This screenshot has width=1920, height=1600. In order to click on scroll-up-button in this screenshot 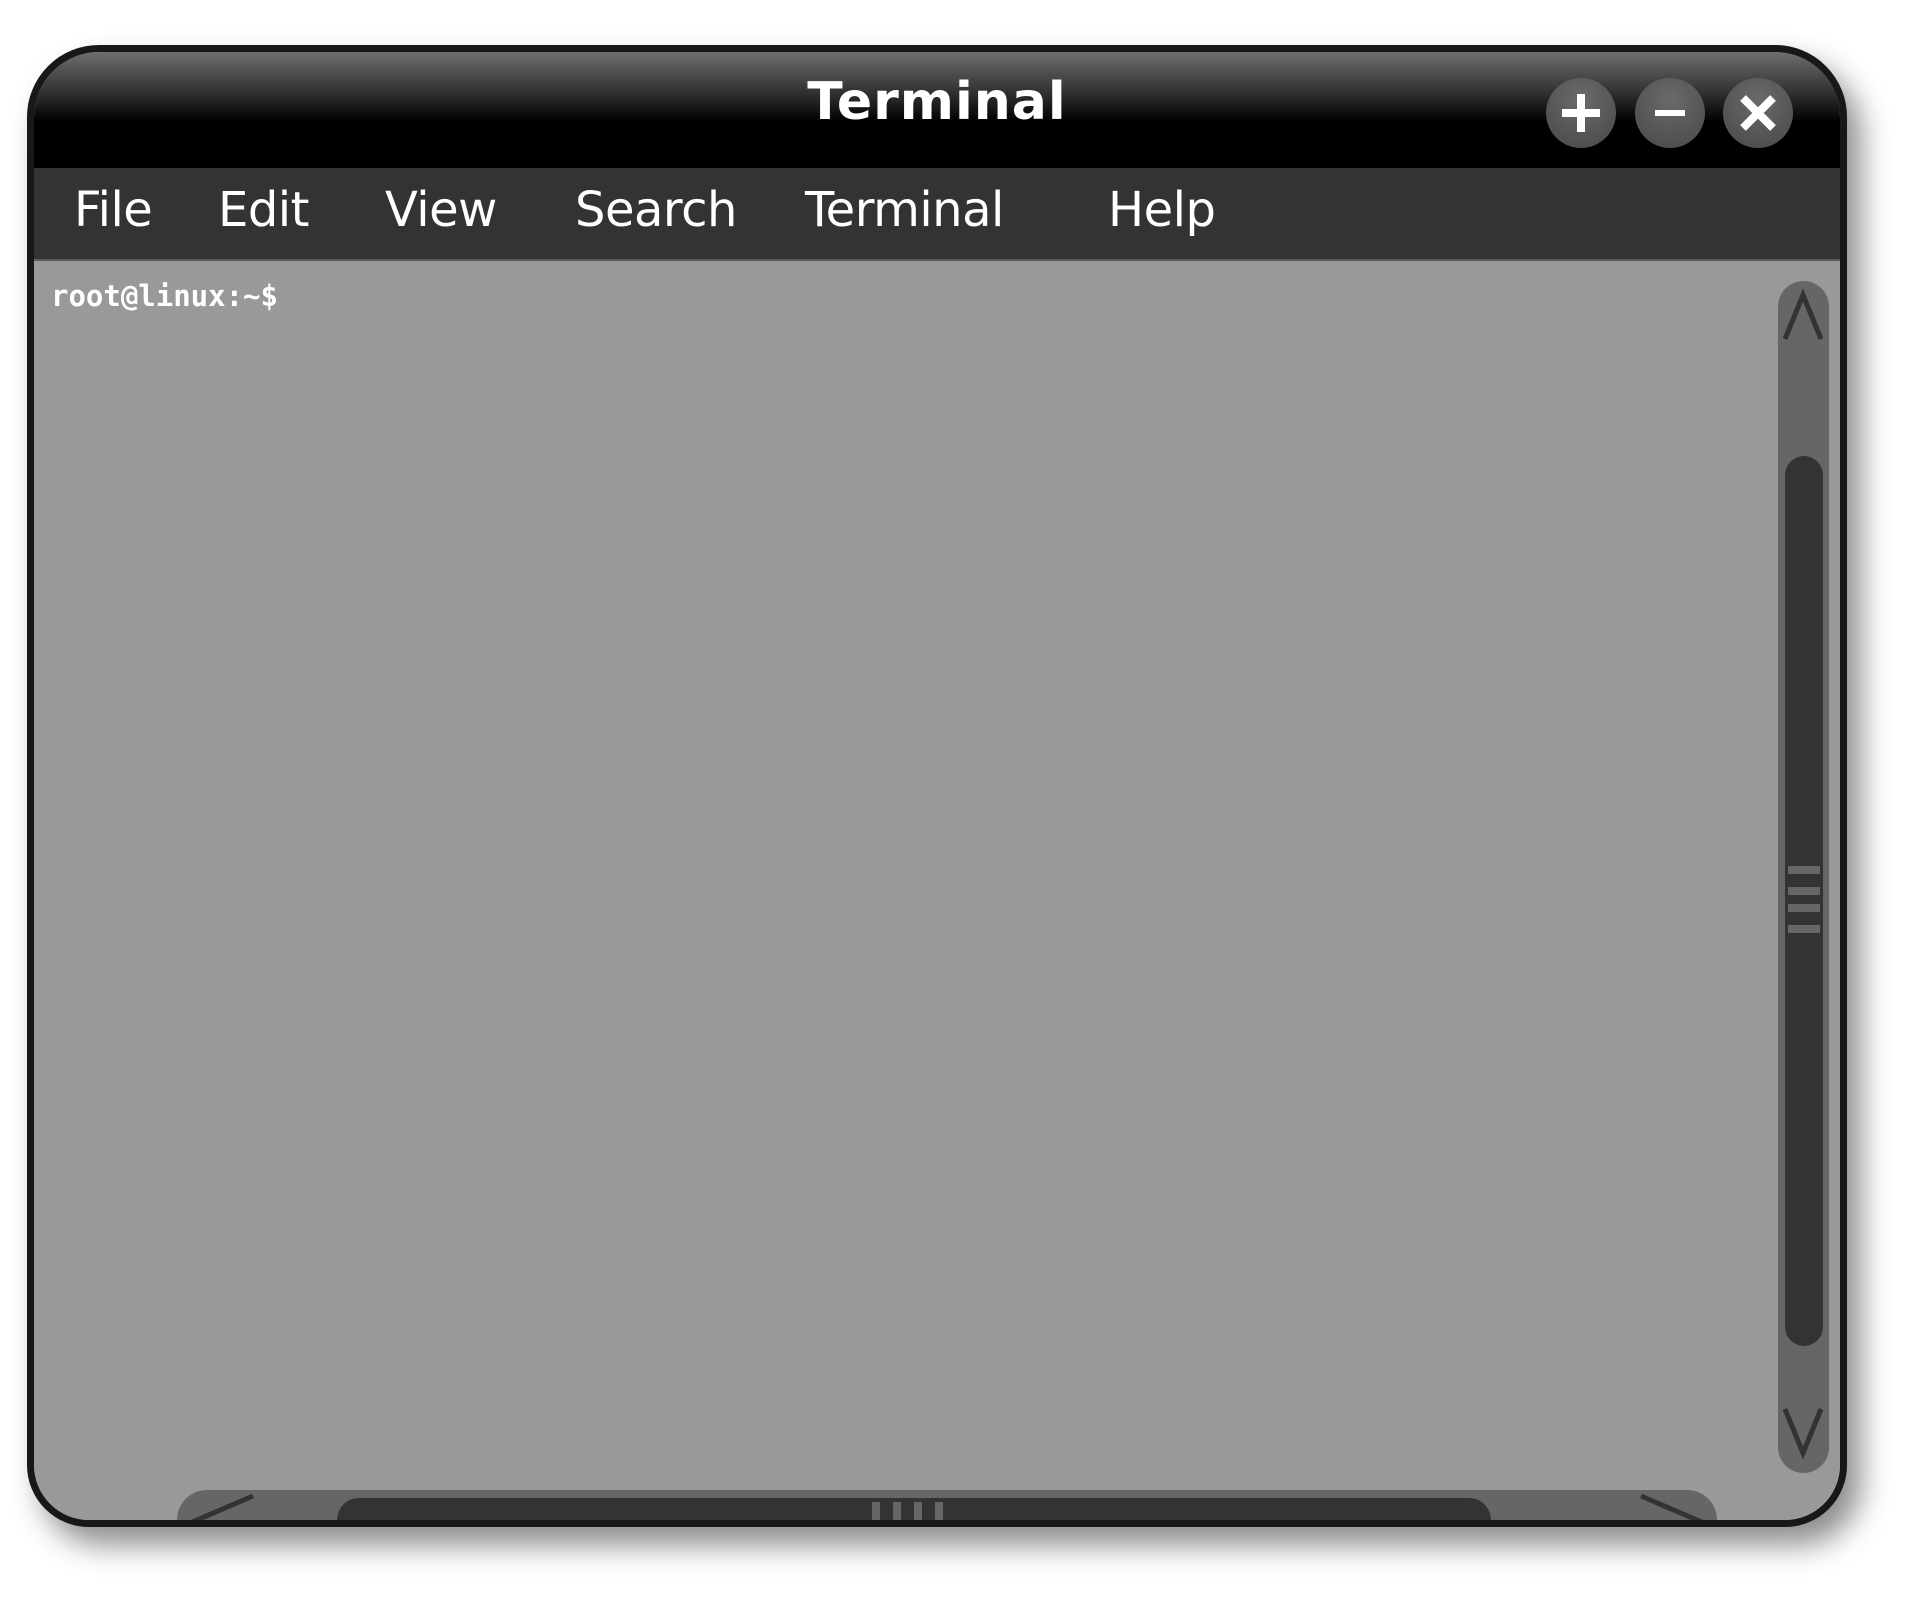, I will do `click(1803, 316)`.